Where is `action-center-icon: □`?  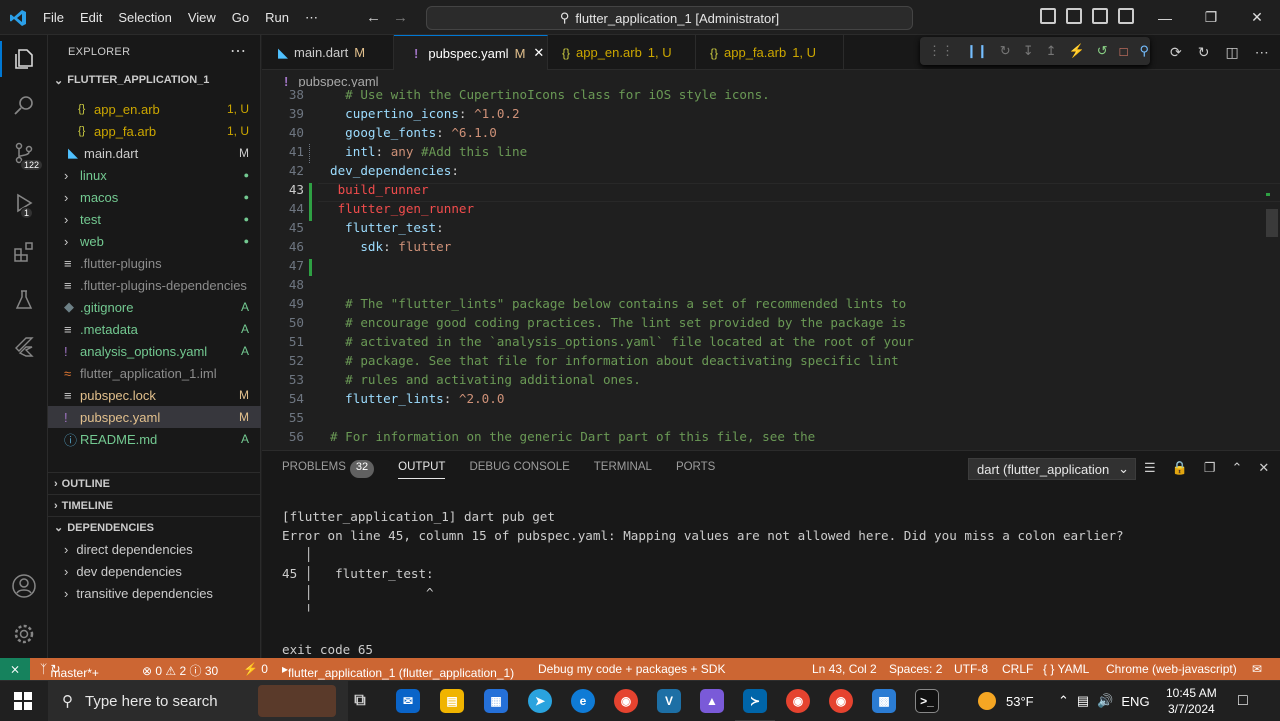 action-center-icon: □ is located at coordinates (1243, 701).